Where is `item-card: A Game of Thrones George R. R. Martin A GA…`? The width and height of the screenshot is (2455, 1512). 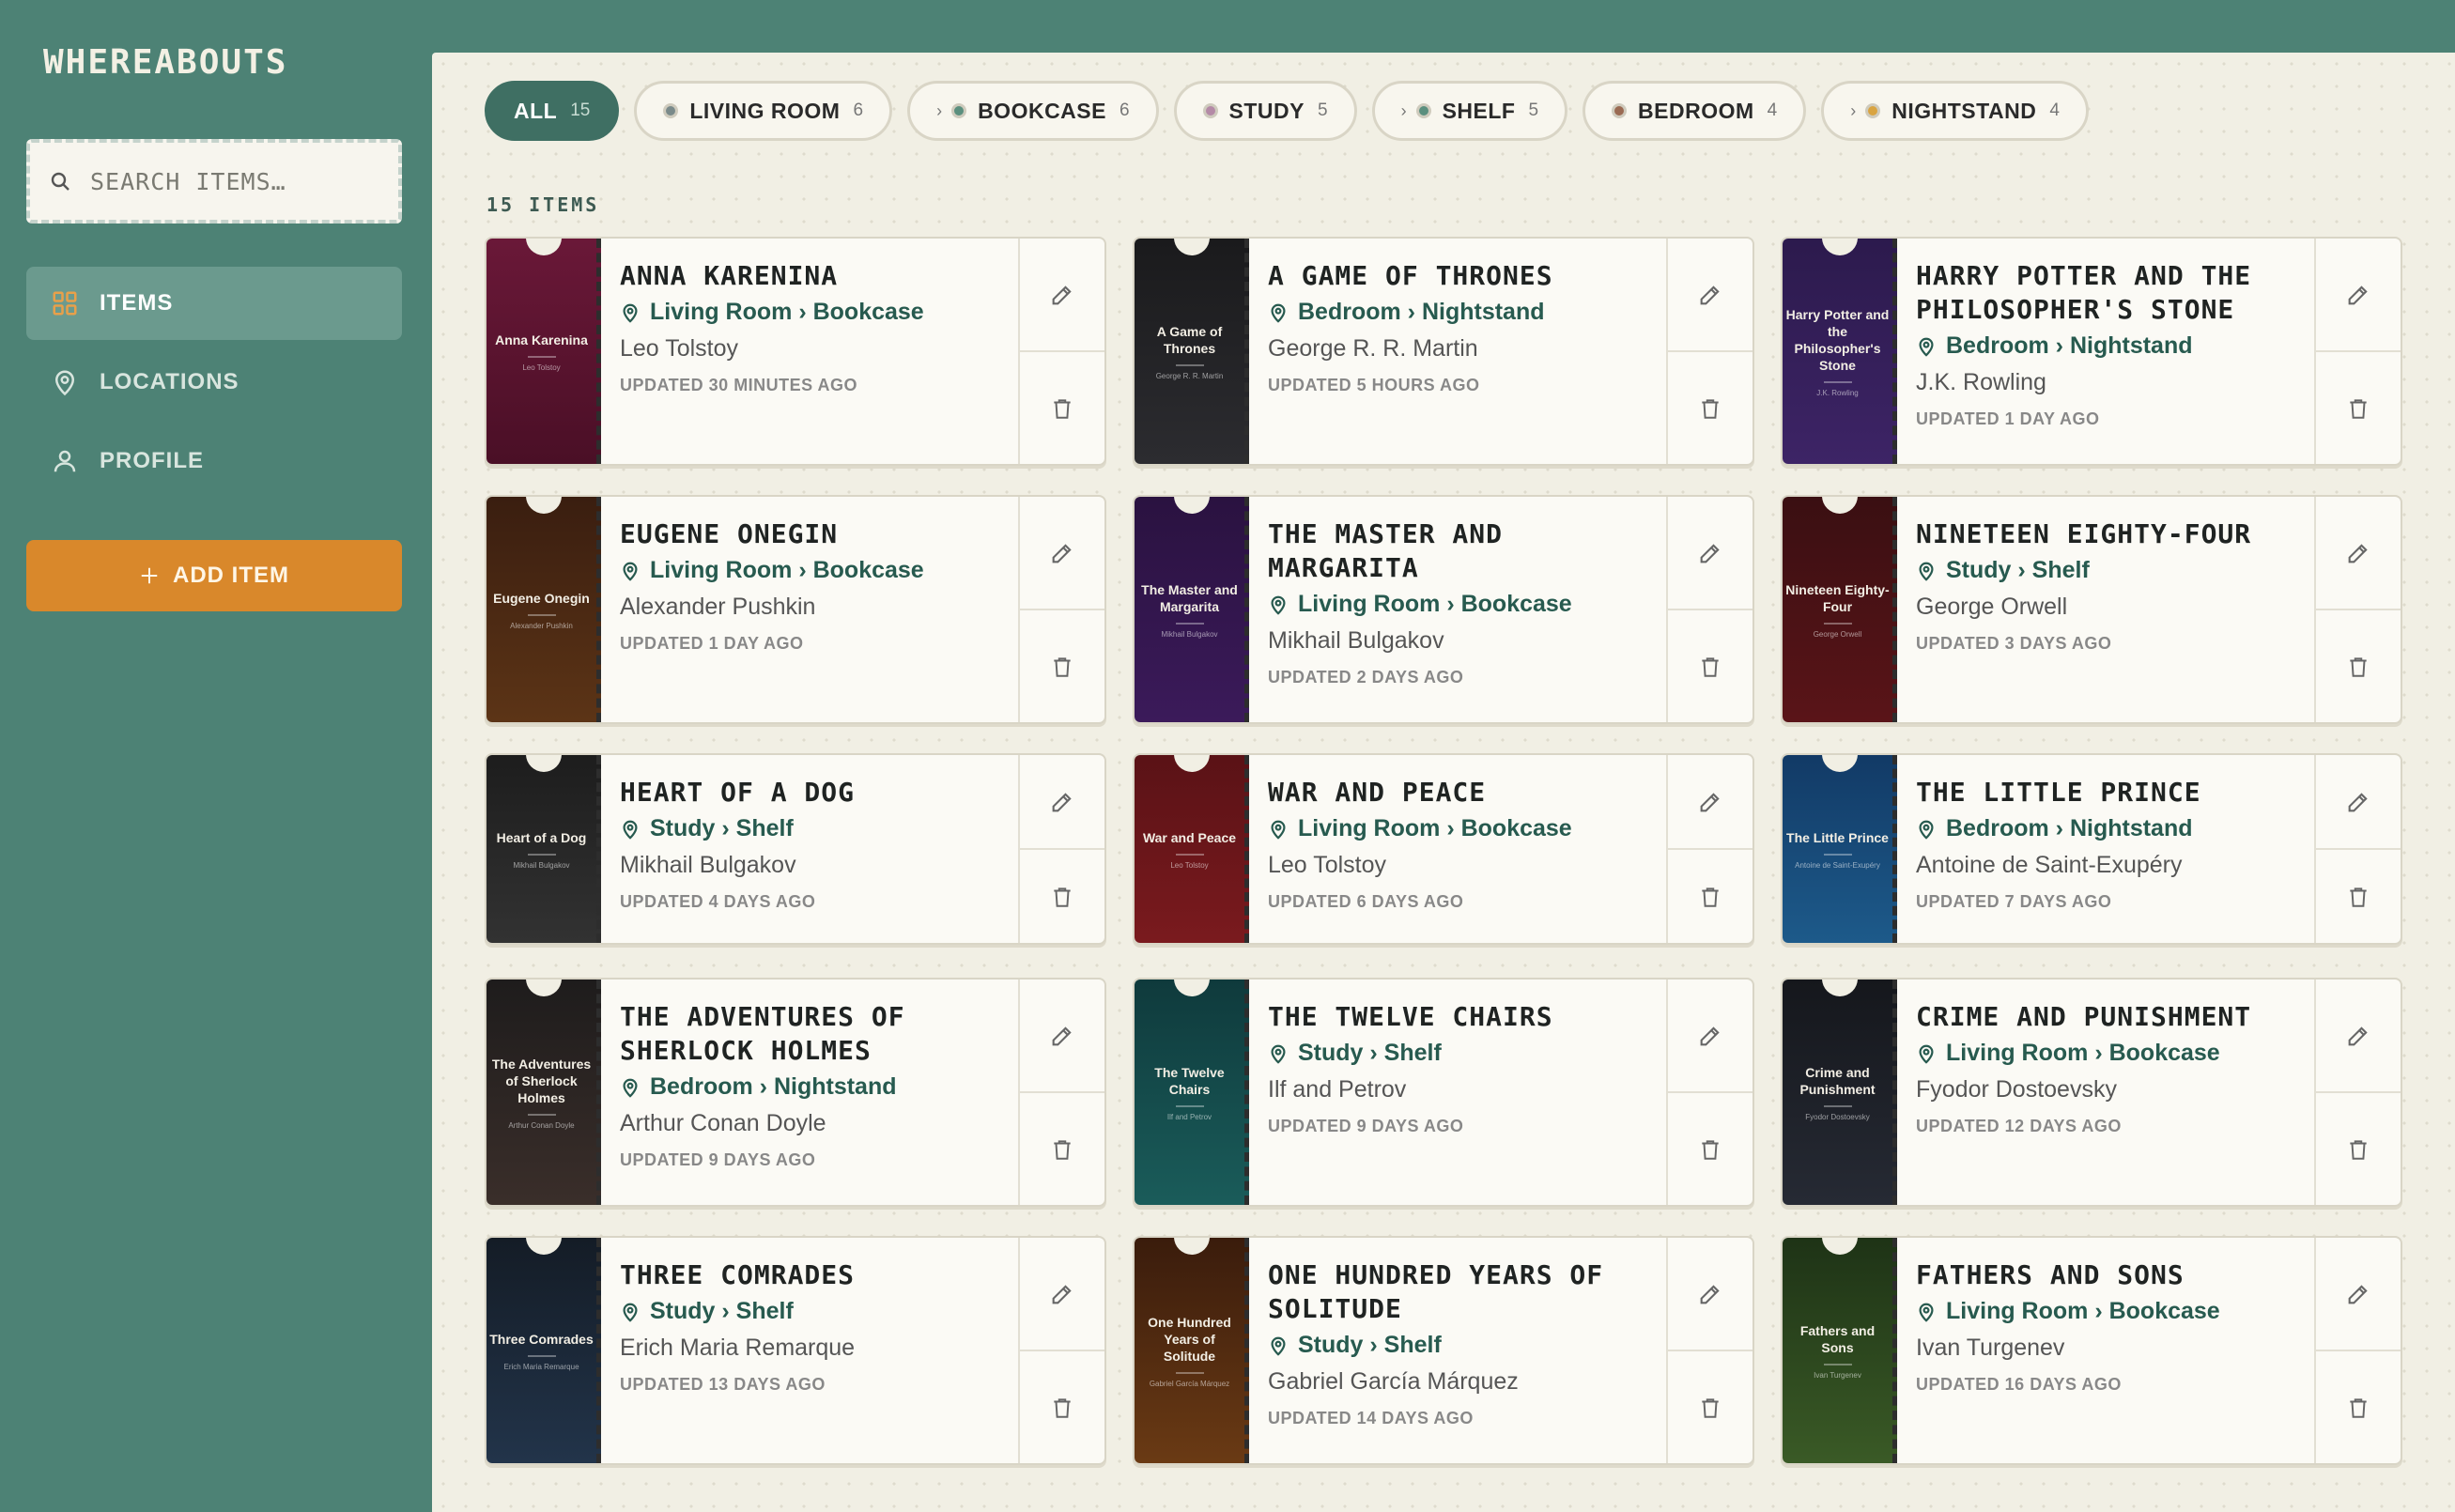
item-card: A Game of Thrones George R. R. Martin A GA… is located at coordinates (1444, 352).